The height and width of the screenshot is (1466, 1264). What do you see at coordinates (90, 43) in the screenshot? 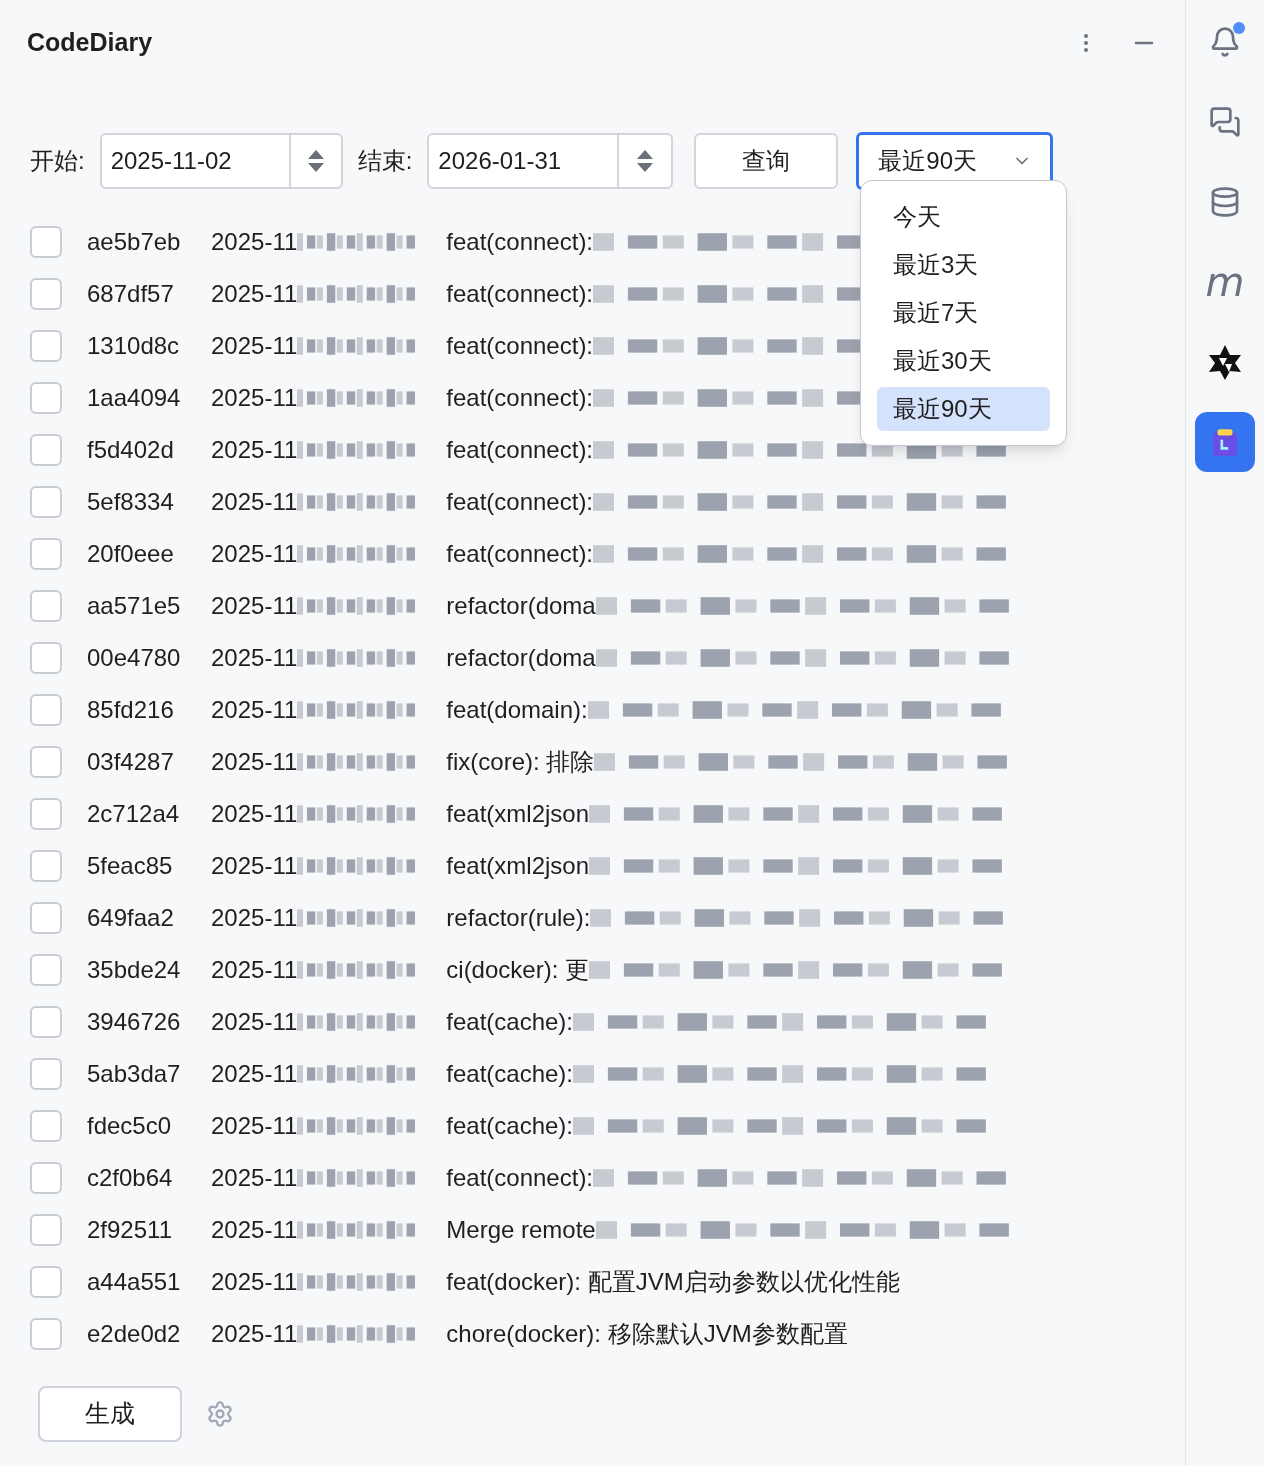
I see `panel-title: CodeDiary` at bounding box center [90, 43].